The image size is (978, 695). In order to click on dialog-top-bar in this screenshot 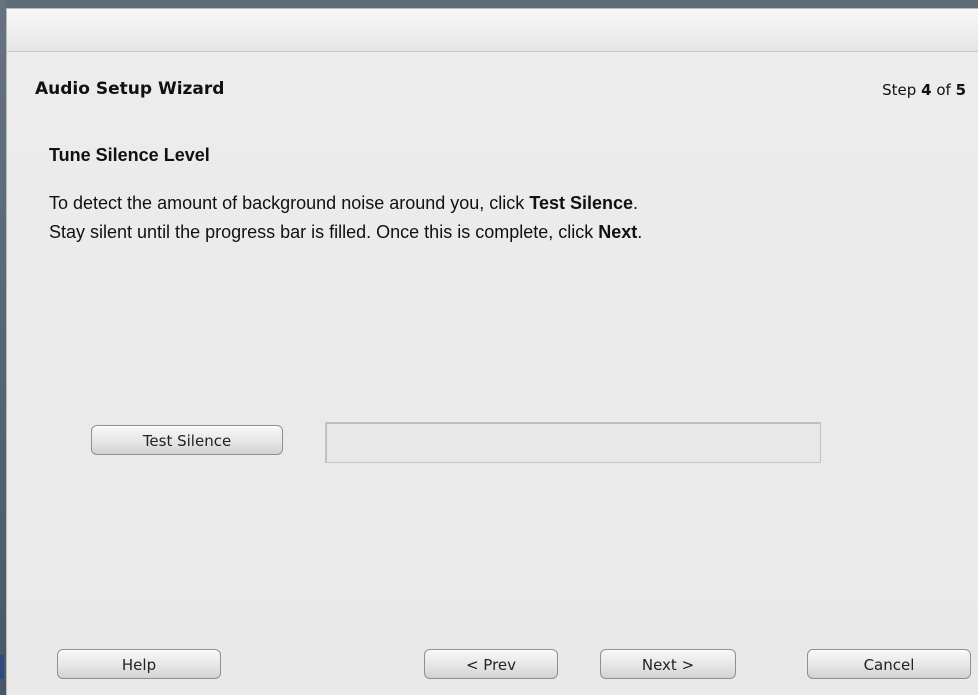, I will do `click(492, 30)`.